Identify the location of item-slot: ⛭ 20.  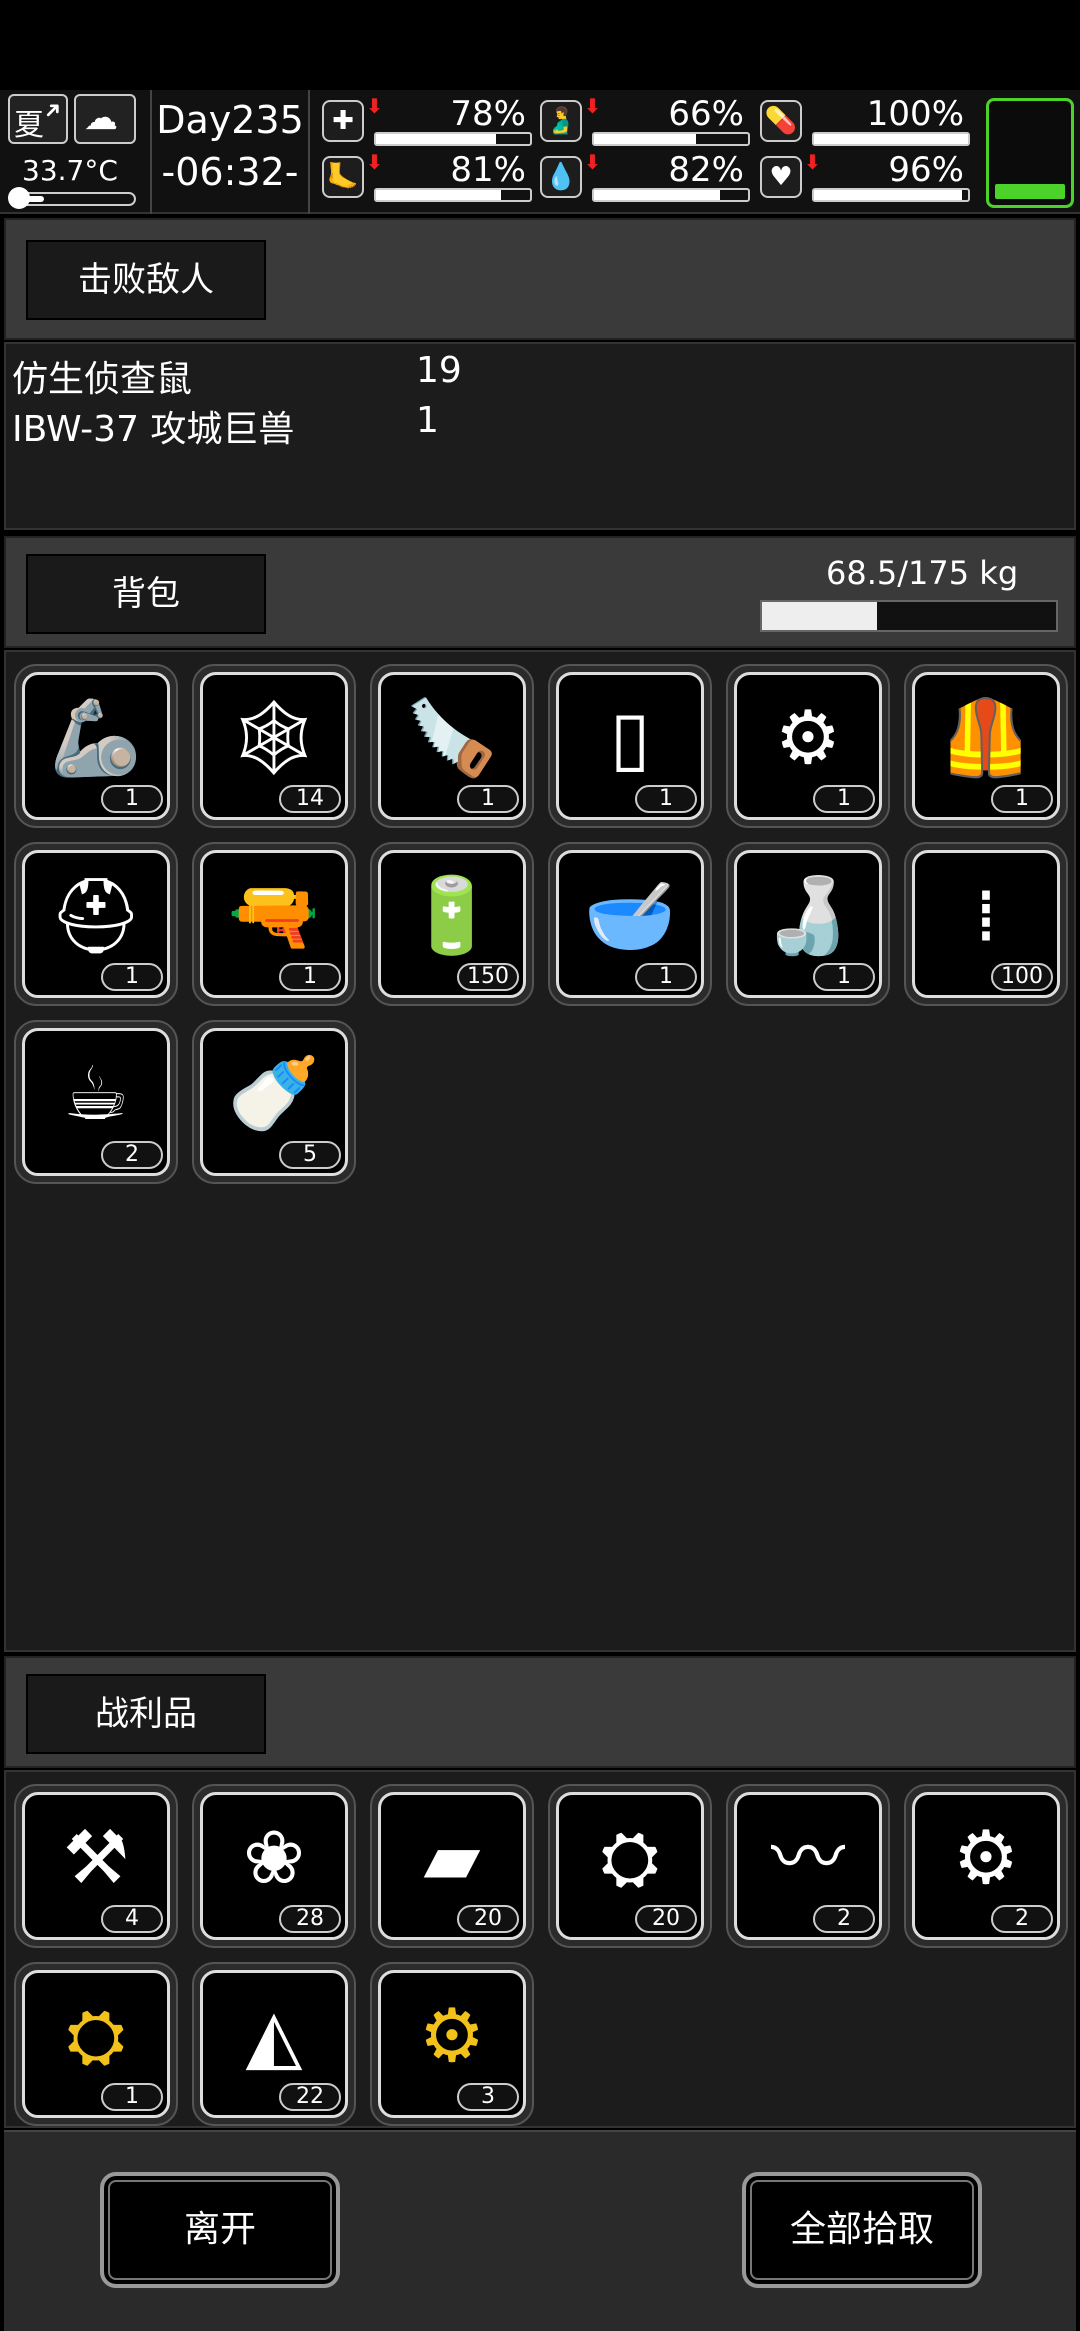
(630, 1866).